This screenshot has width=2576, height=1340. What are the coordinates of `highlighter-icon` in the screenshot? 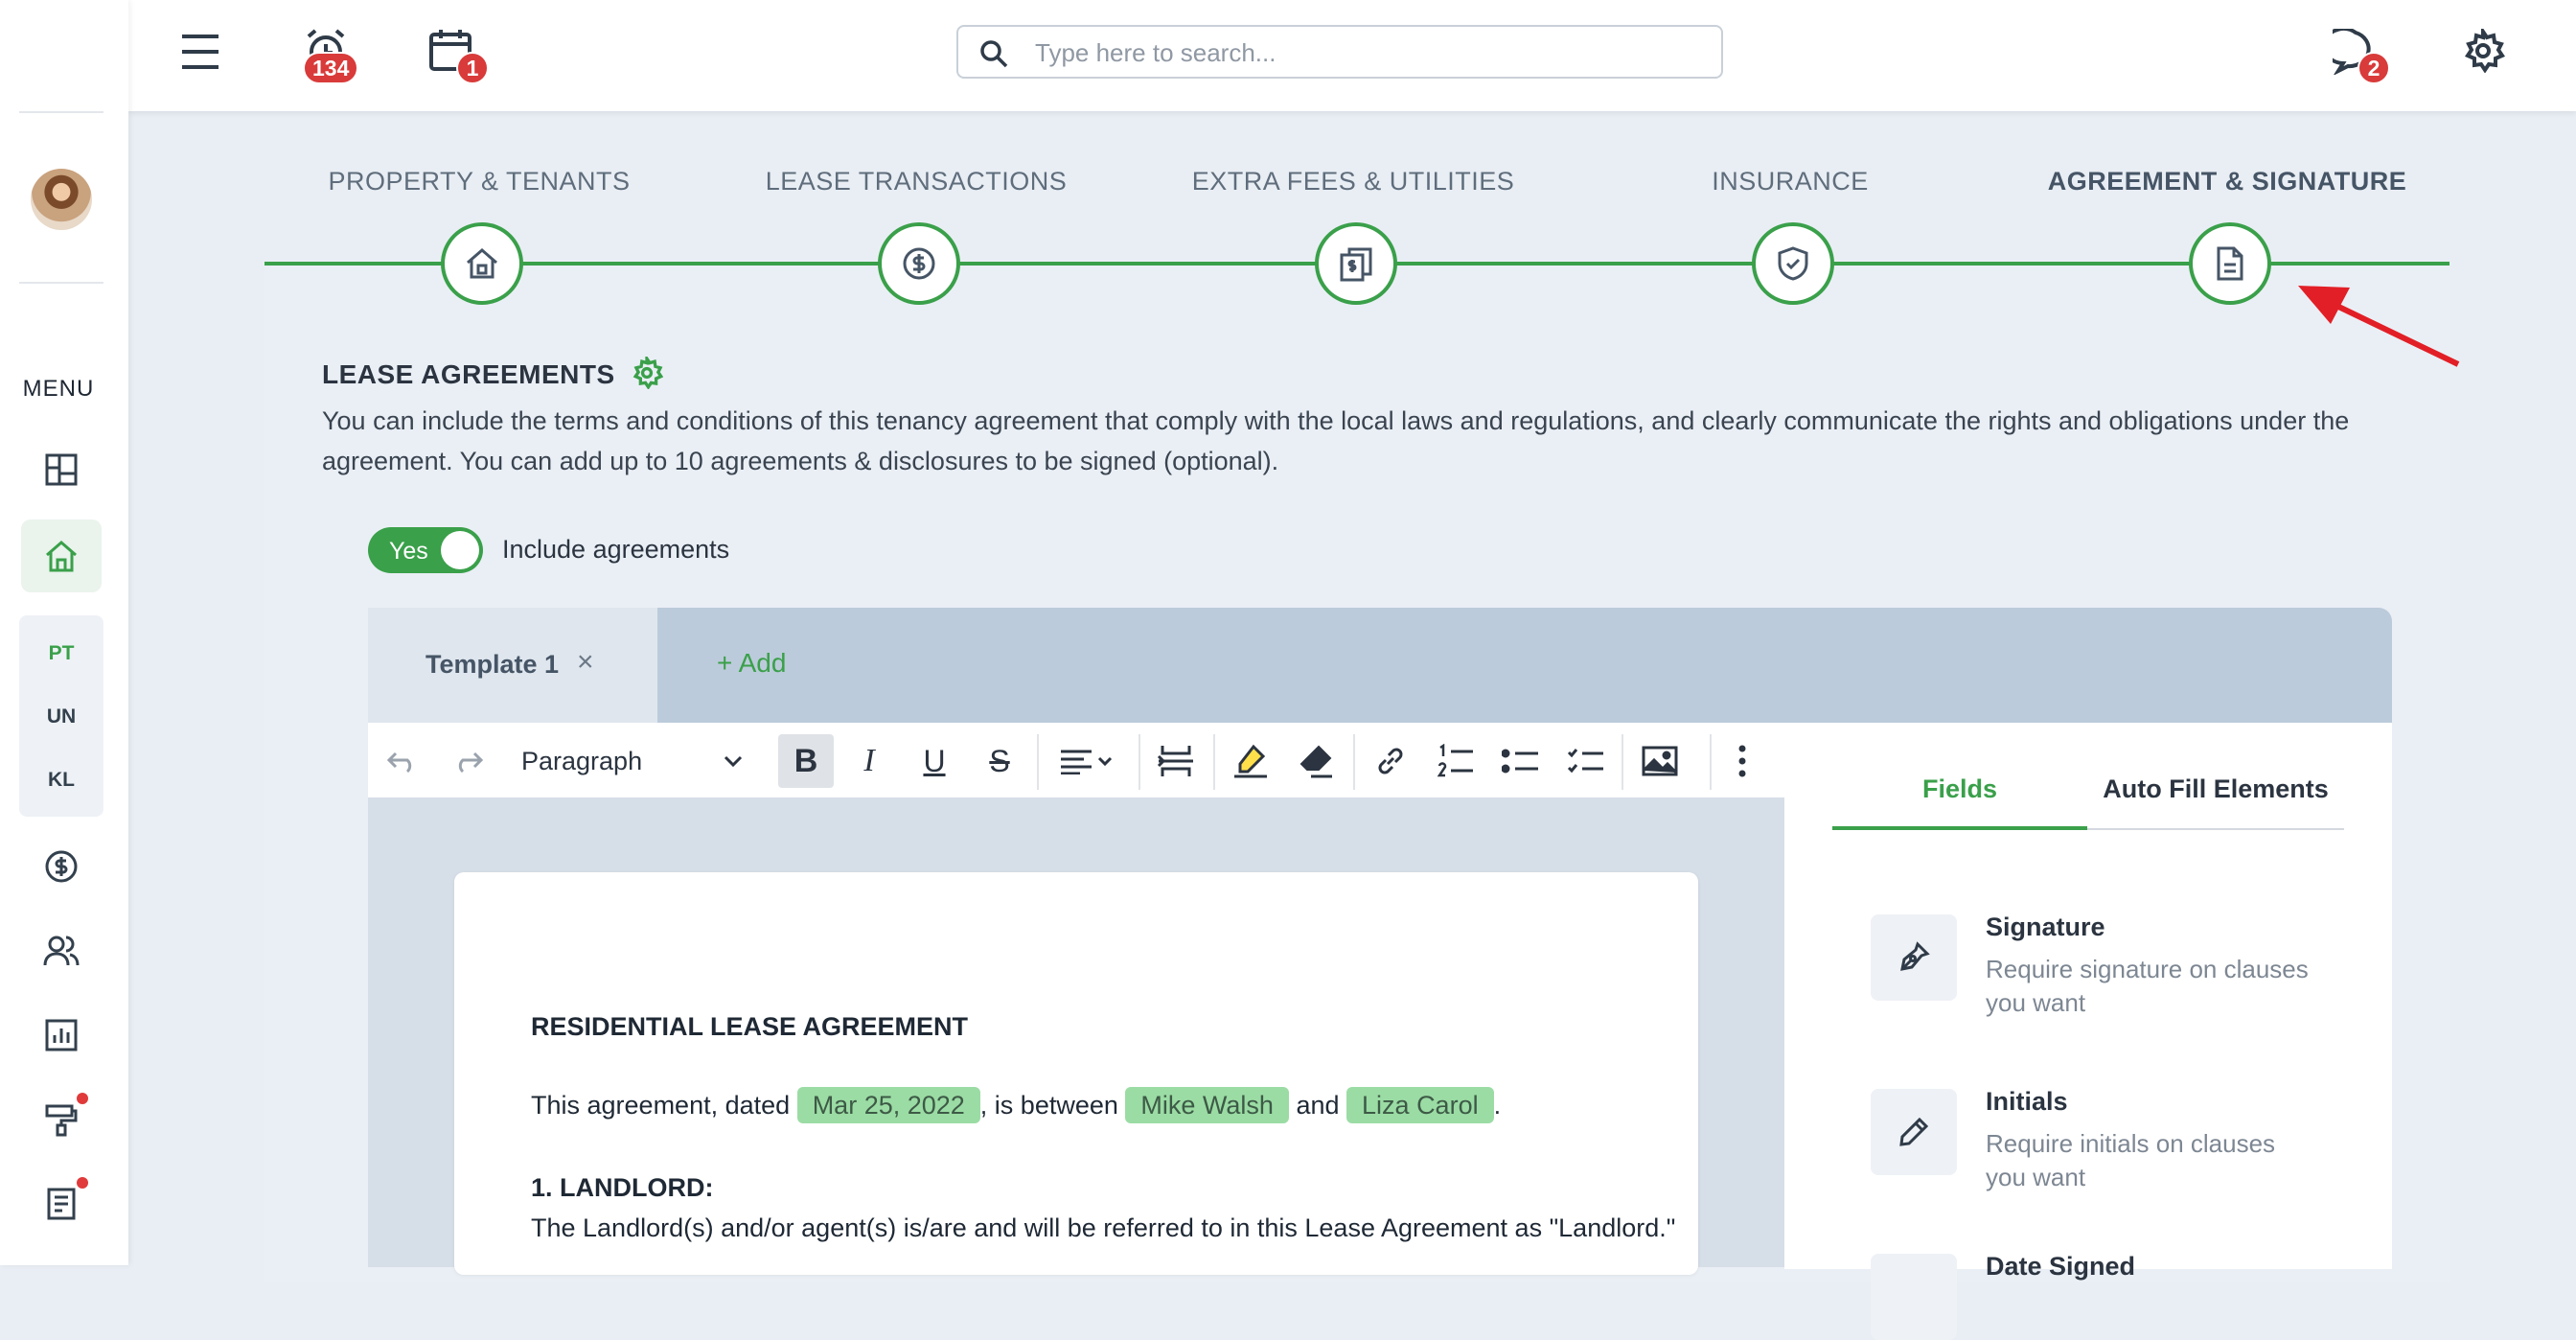 It's located at (1250, 761).